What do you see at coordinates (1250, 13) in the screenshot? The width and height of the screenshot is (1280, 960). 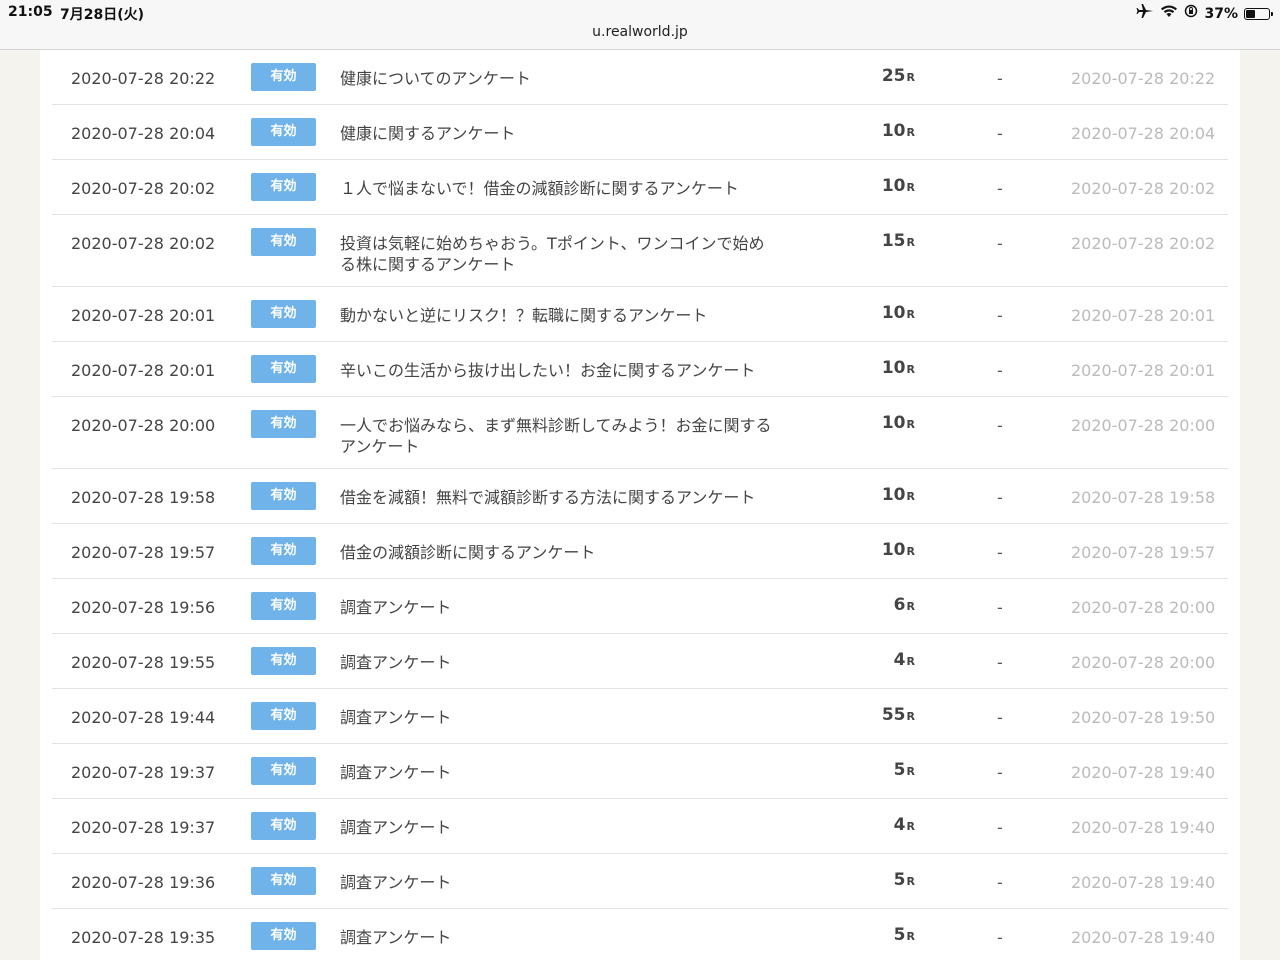 I see `battery-level` at bounding box center [1250, 13].